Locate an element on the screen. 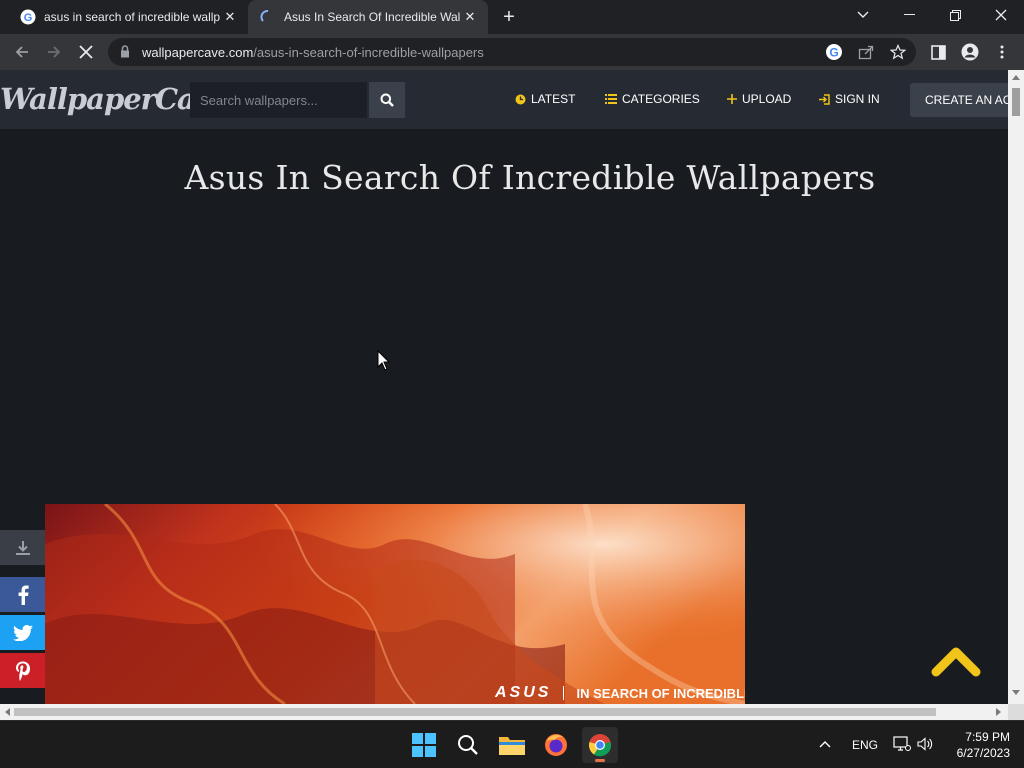  download-icon is located at coordinates (22, 547).